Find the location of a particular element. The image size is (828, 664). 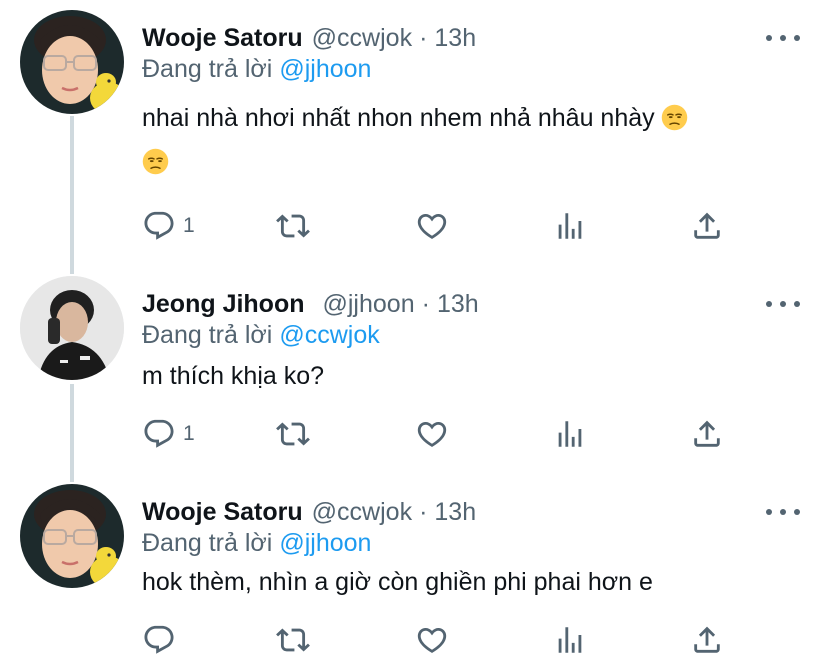

replying-to-mention: @ccwjok is located at coordinates (329, 335).